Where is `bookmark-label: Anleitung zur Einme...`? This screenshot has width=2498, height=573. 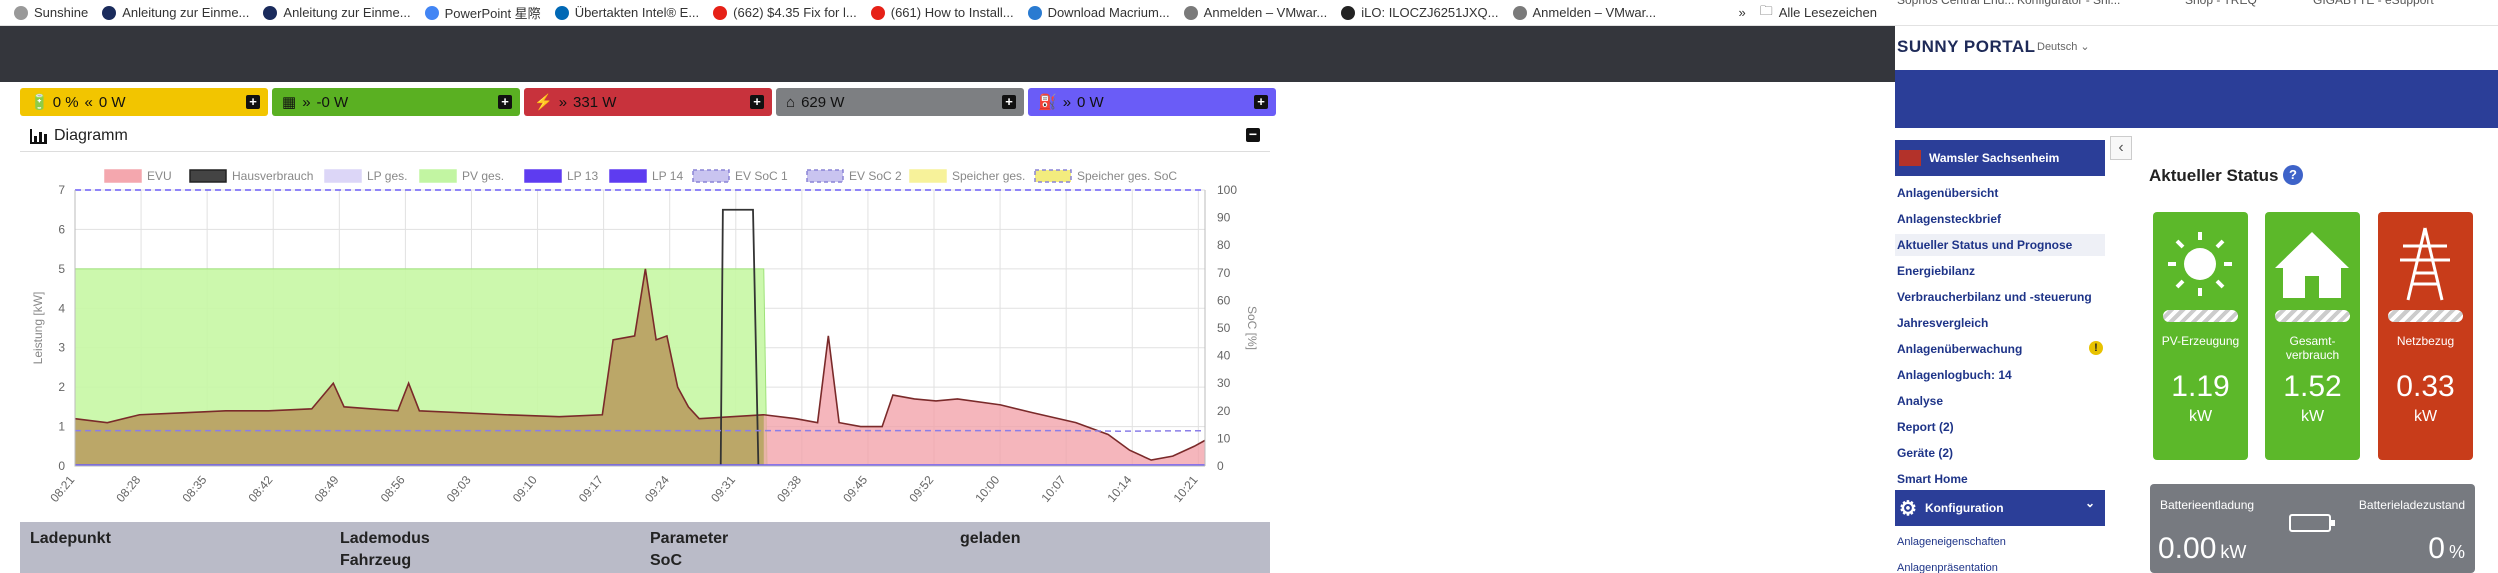
bookmark-label: Anleitung zur Einme... is located at coordinates (186, 12).